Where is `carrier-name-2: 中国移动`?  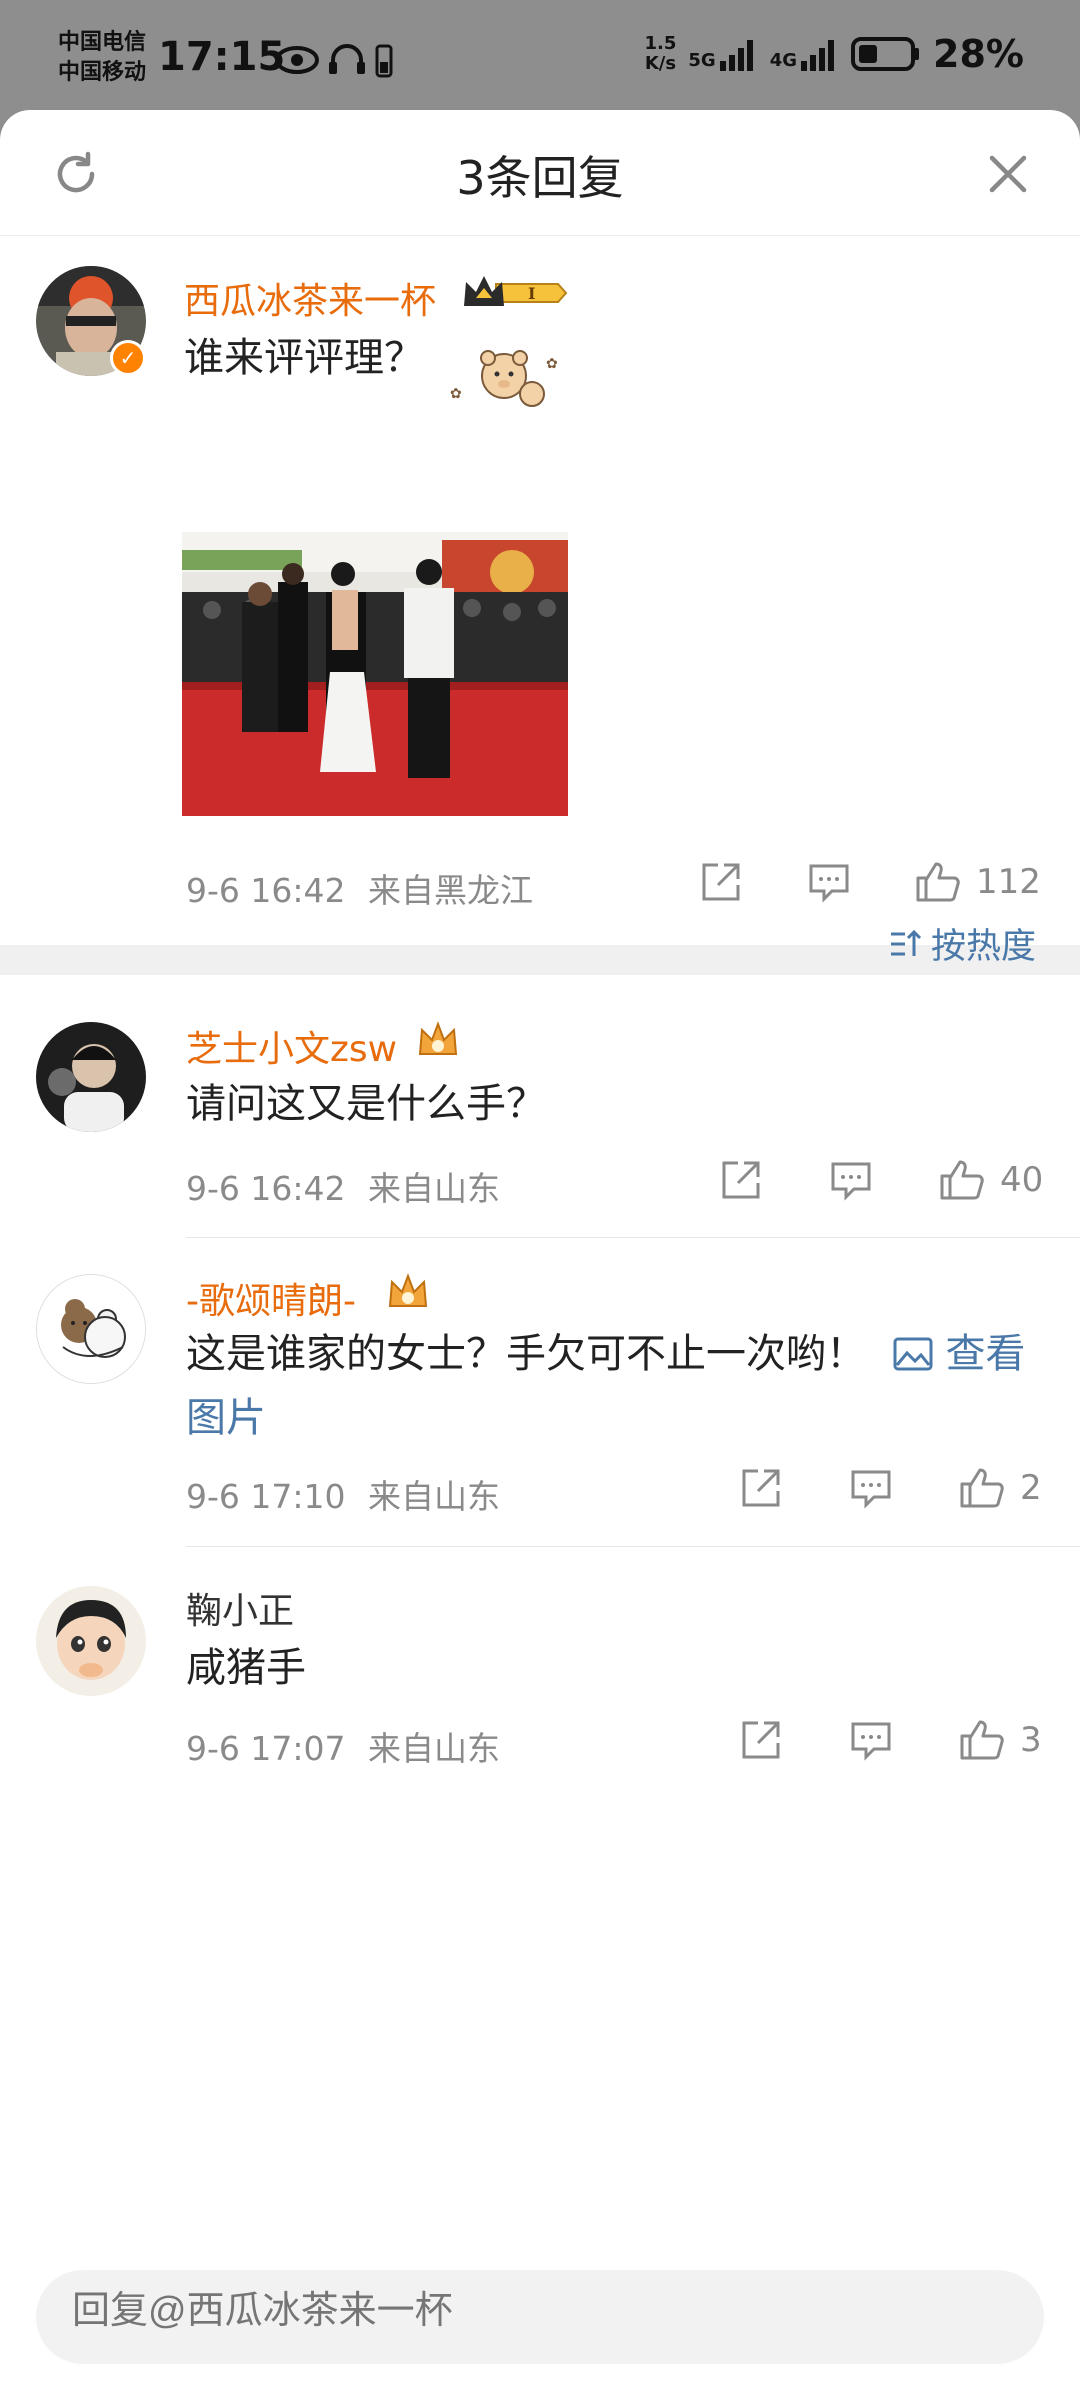
carrier-name-2: 中国移动 is located at coordinates (102, 72).